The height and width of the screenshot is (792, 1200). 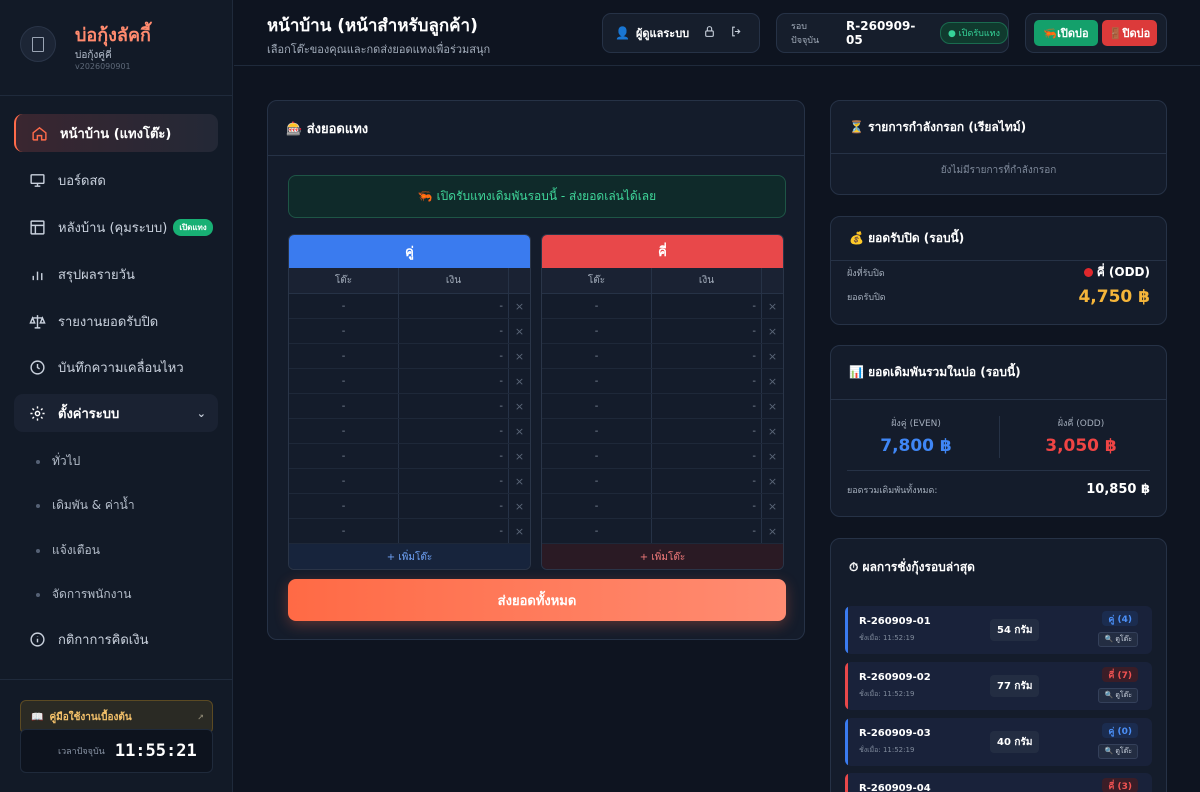 What do you see at coordinates (116, 413) in the screenshot?
I see `nav-item-settings: ตั้งค่าระบบ ⌄` at bounding box center [116, 413].